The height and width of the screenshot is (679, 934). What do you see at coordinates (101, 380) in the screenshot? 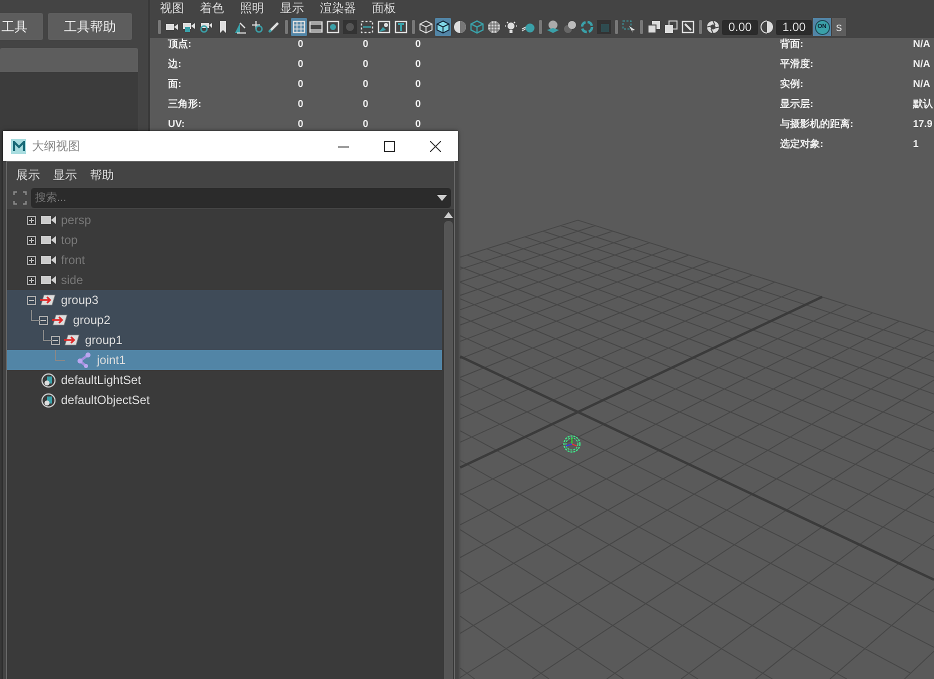
I see `node-label: defaultLightSet` at bounding box center [101, 380].